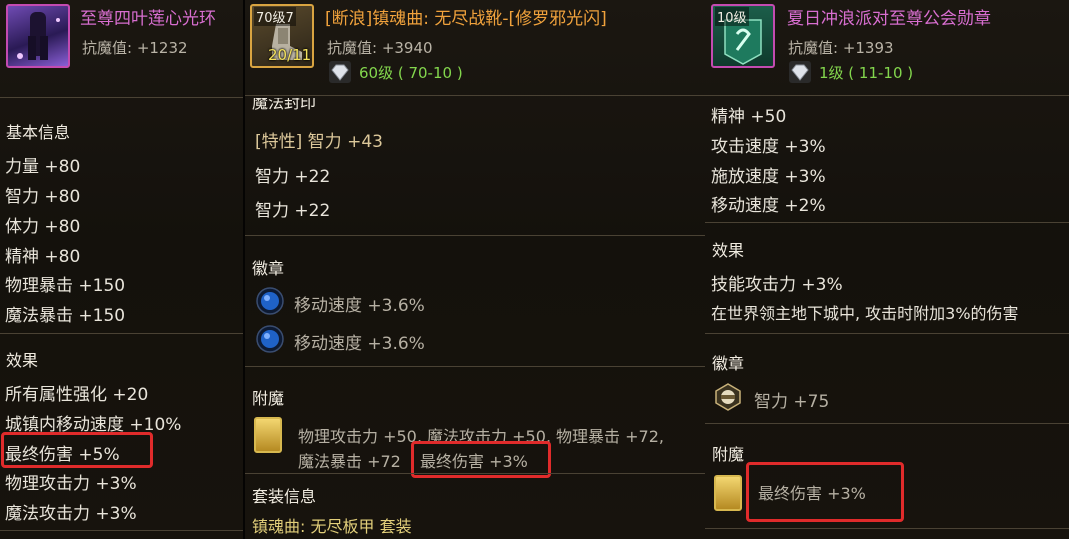  Describe the element at coordinates (43, 197) in the screenshot. I see `stat-line: 智力 +80` at that location.